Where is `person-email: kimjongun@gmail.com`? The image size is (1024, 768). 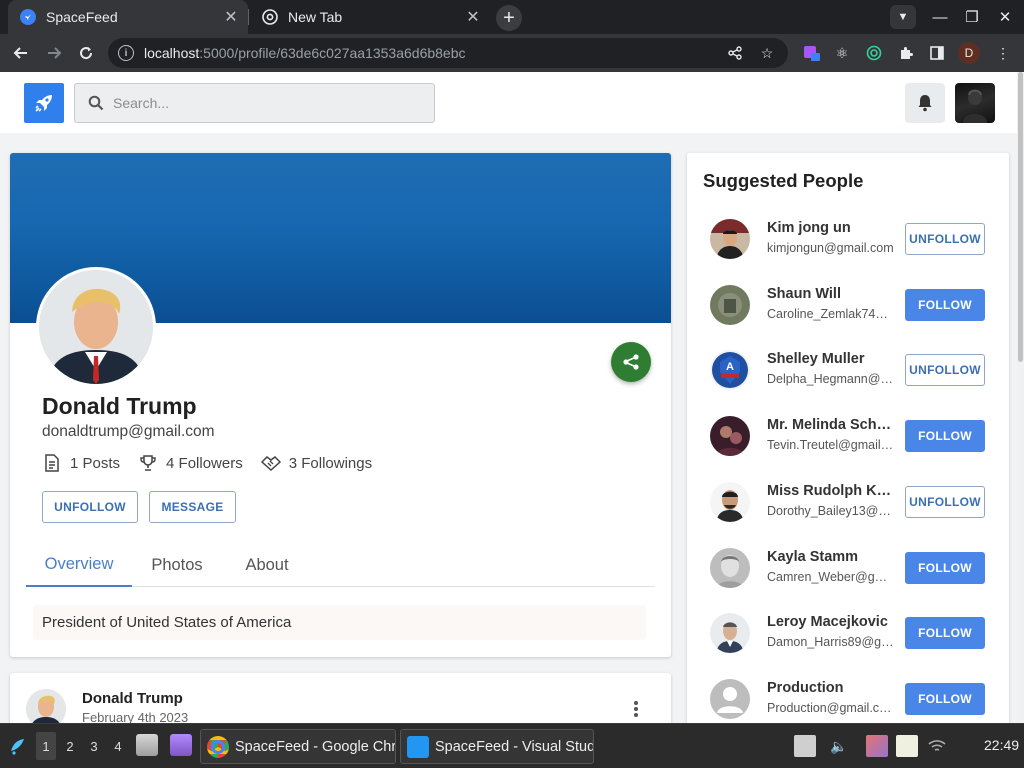 person-email: kimjongun@gmail.com is located at coordinates (830, 248).